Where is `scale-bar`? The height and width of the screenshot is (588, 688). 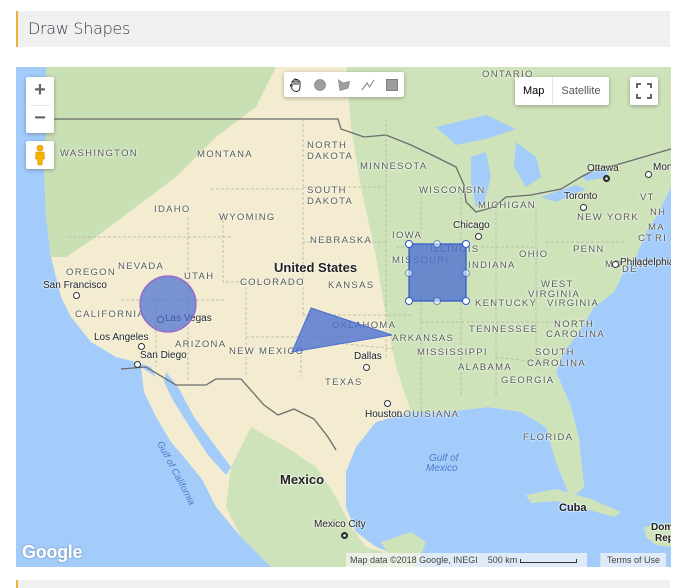
scale-bar is located at coordinates (549, 561).